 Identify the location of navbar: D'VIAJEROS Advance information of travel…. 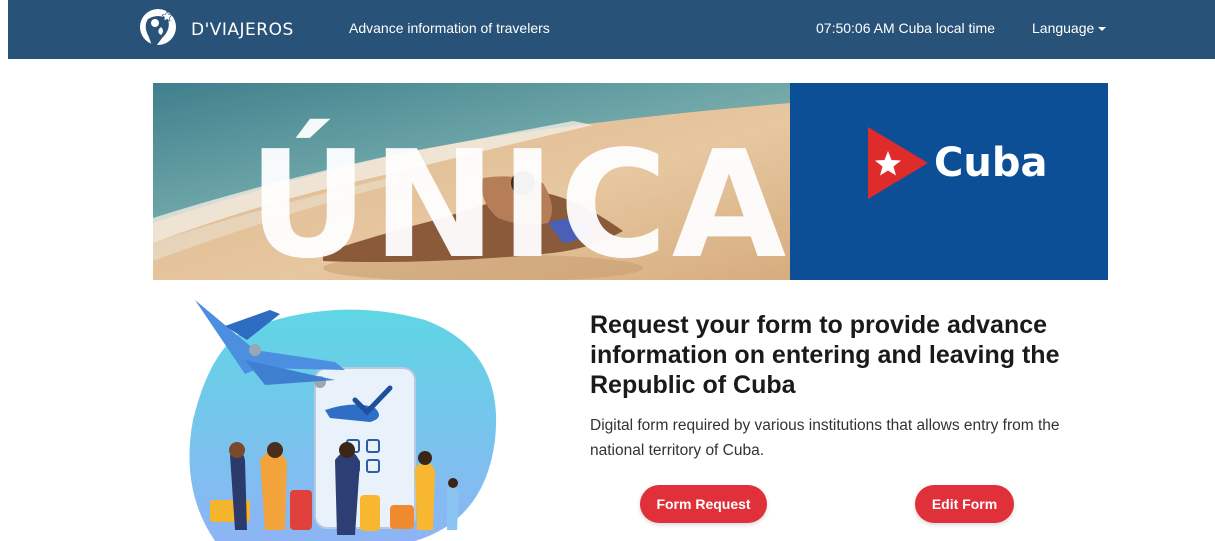
(611, 29).